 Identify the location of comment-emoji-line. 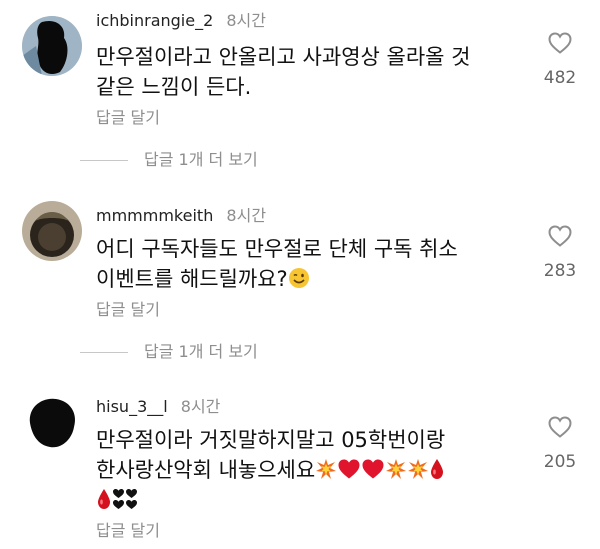
(296, 500).